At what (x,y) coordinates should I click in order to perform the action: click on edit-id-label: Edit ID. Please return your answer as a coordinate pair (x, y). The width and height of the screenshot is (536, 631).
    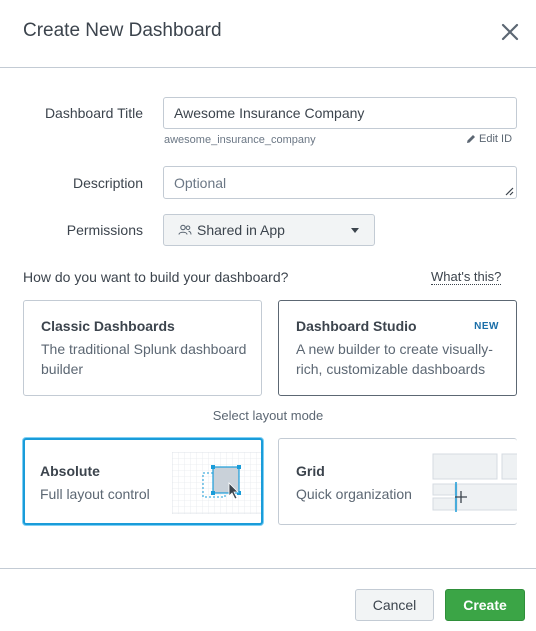
    Looking at the image, I should click on (496, 139).